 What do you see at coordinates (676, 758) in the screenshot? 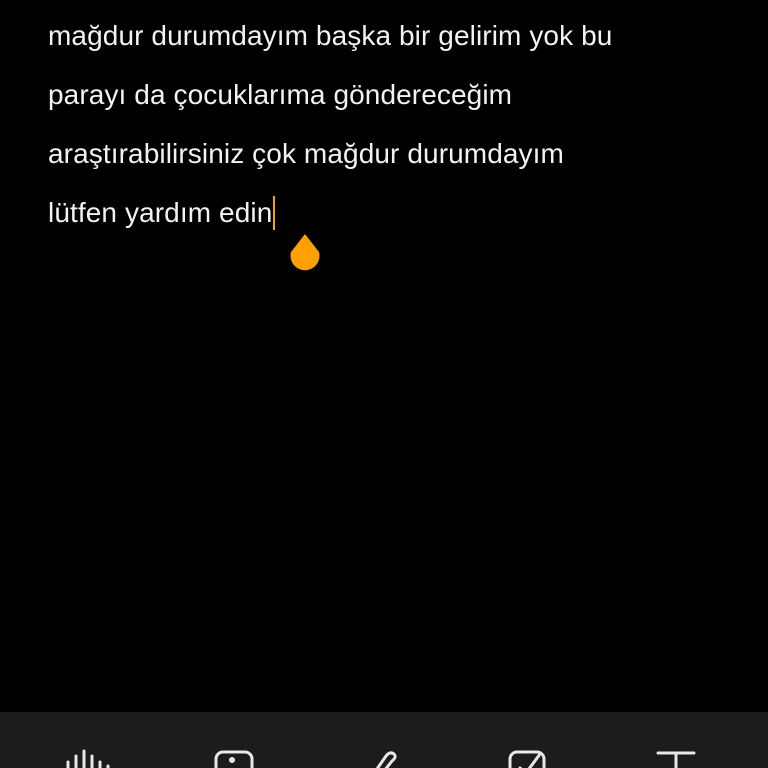
I see `text-format-icon` at bounding box center [676, 758].